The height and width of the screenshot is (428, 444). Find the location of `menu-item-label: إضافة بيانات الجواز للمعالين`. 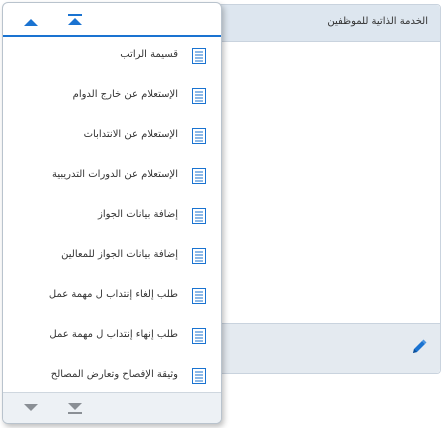

menu-item-label: إضافة بيانات الجواز للمعالين is located at coordinates (119, 254).